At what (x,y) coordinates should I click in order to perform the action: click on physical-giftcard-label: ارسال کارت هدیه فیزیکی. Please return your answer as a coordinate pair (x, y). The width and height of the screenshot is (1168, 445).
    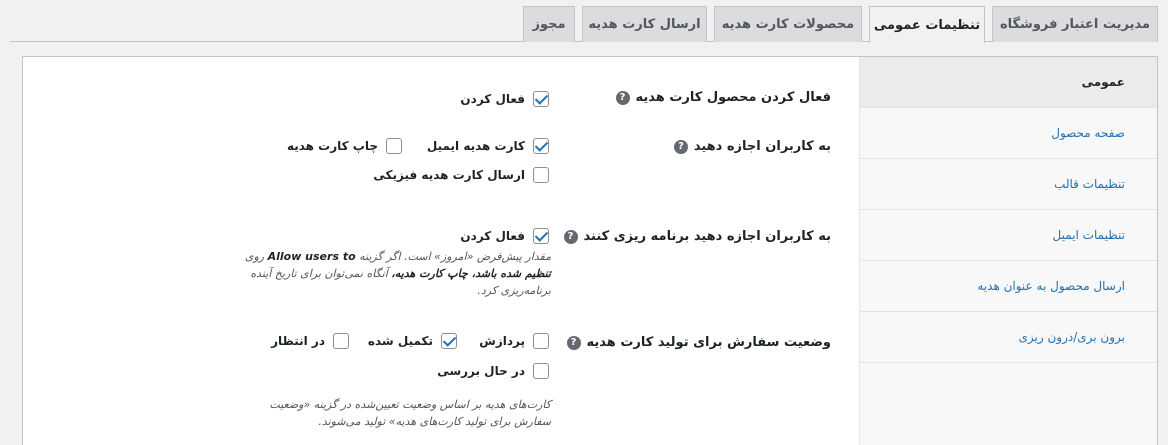
    Looking at the image, I should click on (449, 175).